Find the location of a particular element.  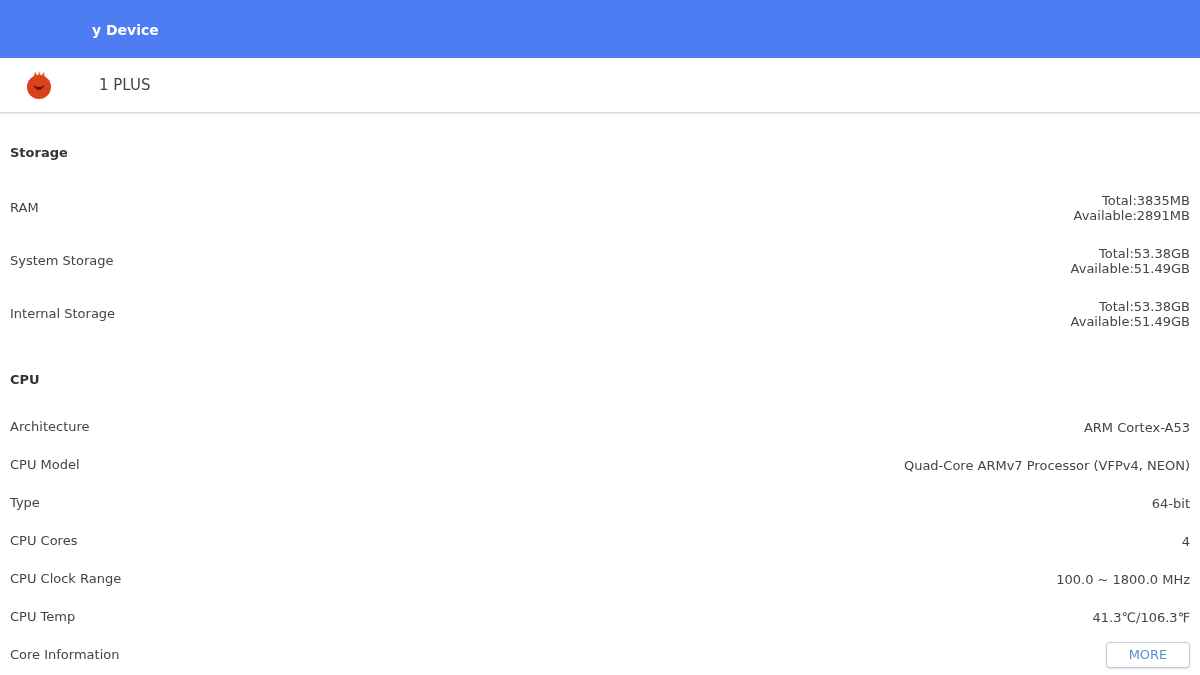

row-label: CPU Model is located at coordinates (45, 465).